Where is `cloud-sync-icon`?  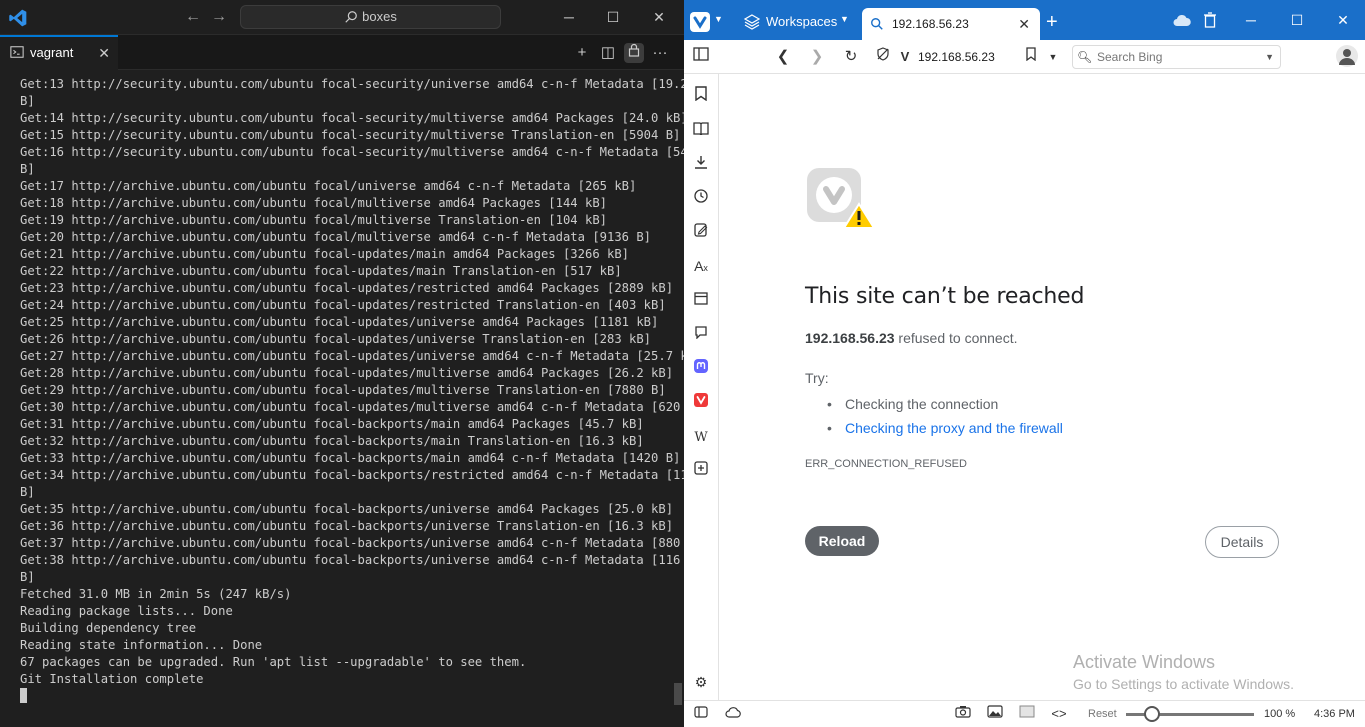
cloud-sync-icon is located at coordinates (1182, 22).